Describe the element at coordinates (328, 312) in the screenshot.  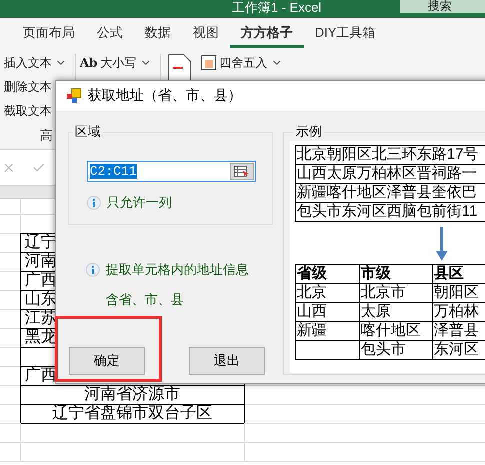
I see `table-cell: 山西` at that location.